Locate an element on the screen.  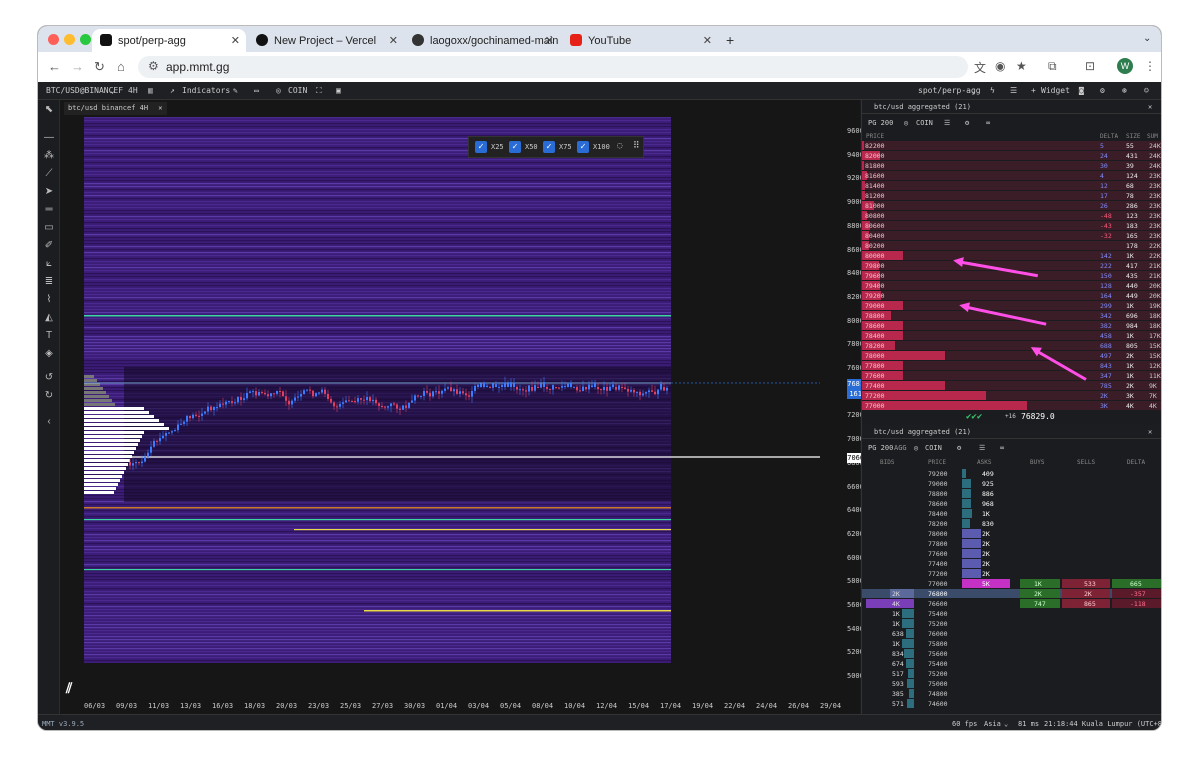
horizontal-line-icon: — is located at coordinates (49, 137).